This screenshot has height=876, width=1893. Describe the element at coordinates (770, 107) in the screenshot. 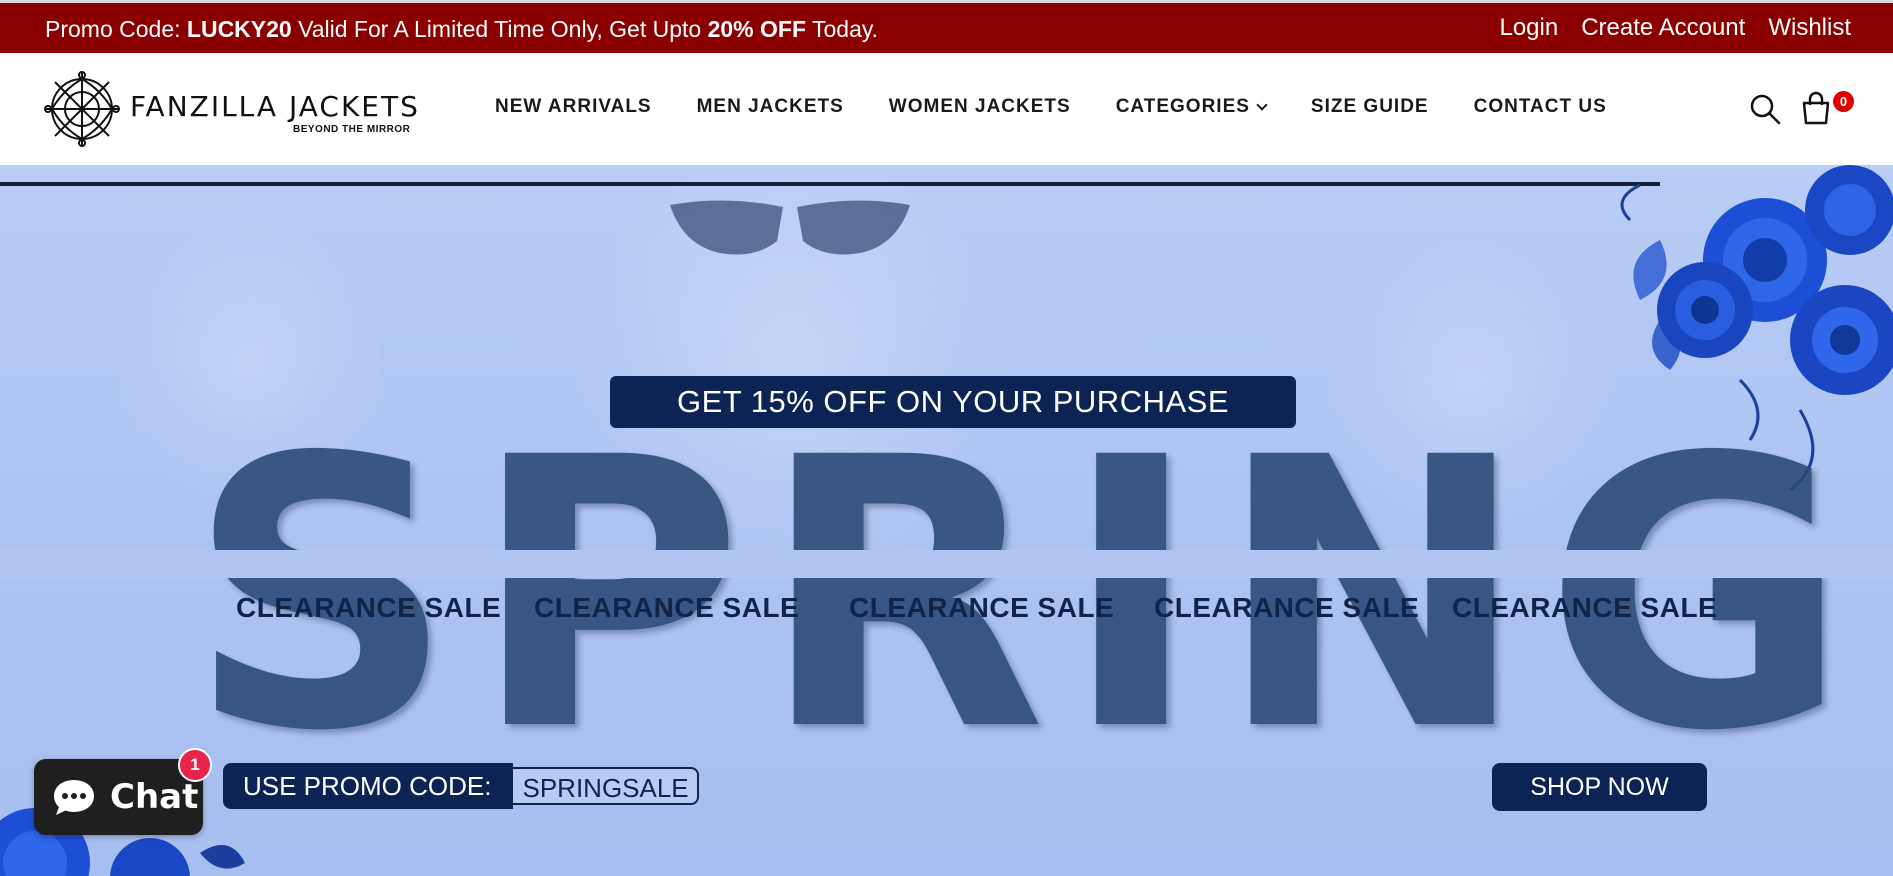

I see `nav-men-jackets: MEN JACKETS` at that location.